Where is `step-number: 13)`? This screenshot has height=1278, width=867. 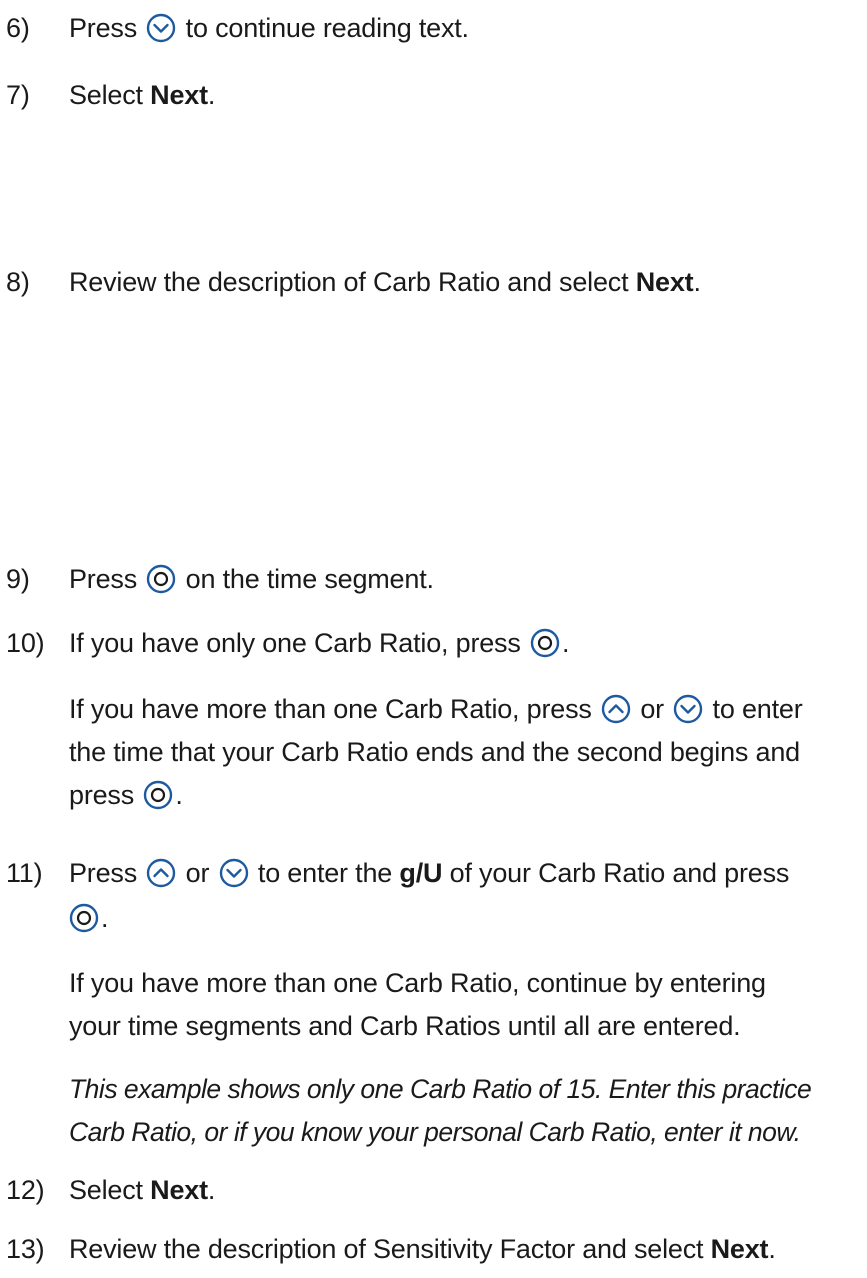
step-number: 13) is located at coordinates (25, 1249).